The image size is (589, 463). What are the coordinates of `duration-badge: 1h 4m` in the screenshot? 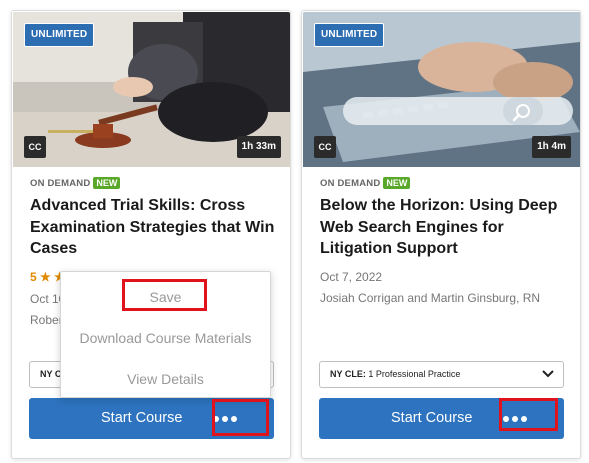 It's located at (551, 147).